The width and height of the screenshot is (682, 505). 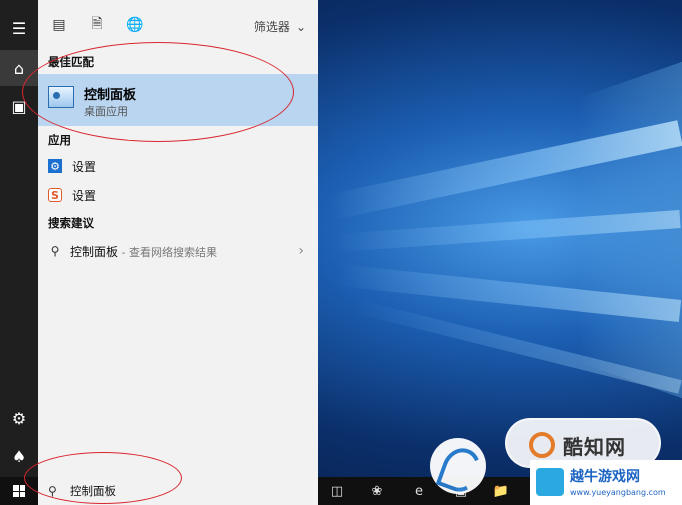 What do you see at coordinates (158, 92) in the screenshot?
I see `annotation-ellipse-best-match` at bounding box center [158, 92].